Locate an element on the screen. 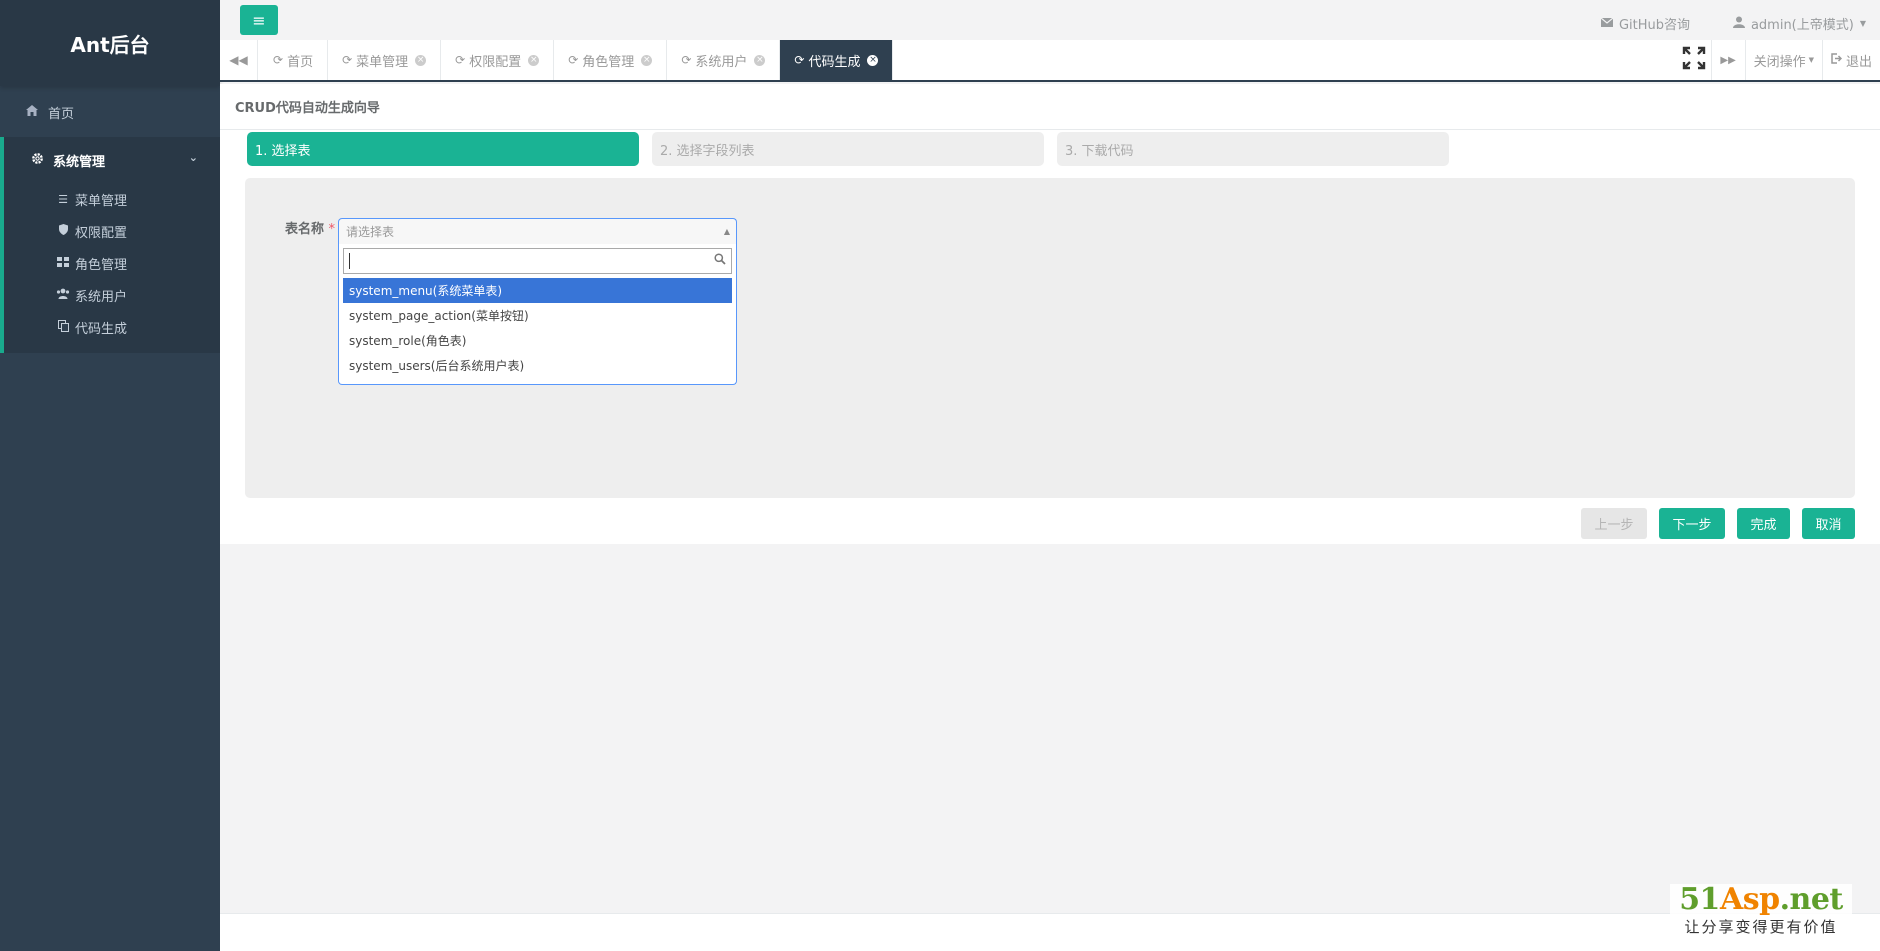 This screenshot has height=951, width=1880. sidebar-group-system: 系统管理 ⌄ ☰ 菜单管理 权限配置 角色管理 系统用户 代码生成 is located at coordinates (110, 245).